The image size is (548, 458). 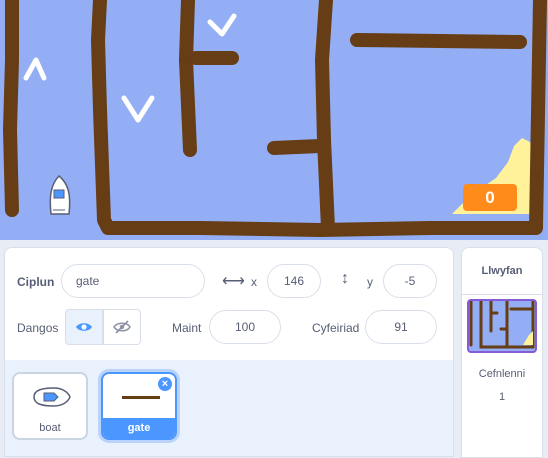 I want to click on score-value: 0, so click(x=490, y=197).